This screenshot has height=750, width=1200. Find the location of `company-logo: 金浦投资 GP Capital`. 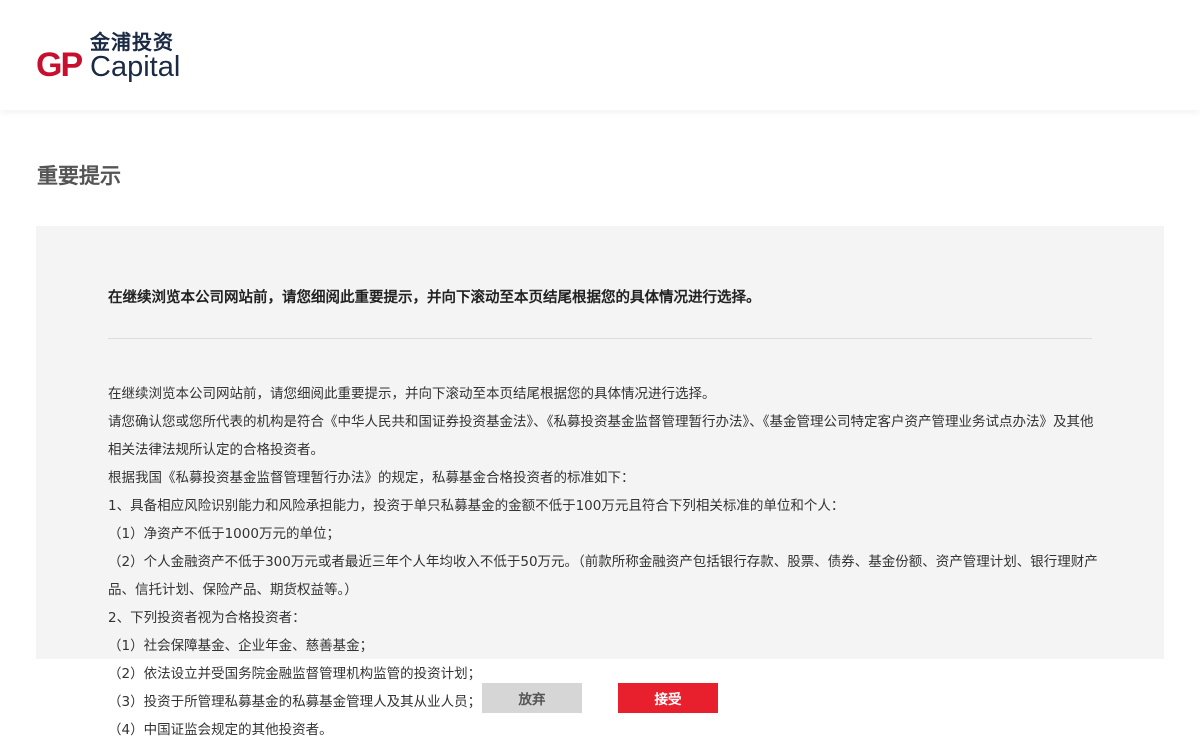

company-logo: 金浦投资 GP Capital is located at coordinates (113, 56).